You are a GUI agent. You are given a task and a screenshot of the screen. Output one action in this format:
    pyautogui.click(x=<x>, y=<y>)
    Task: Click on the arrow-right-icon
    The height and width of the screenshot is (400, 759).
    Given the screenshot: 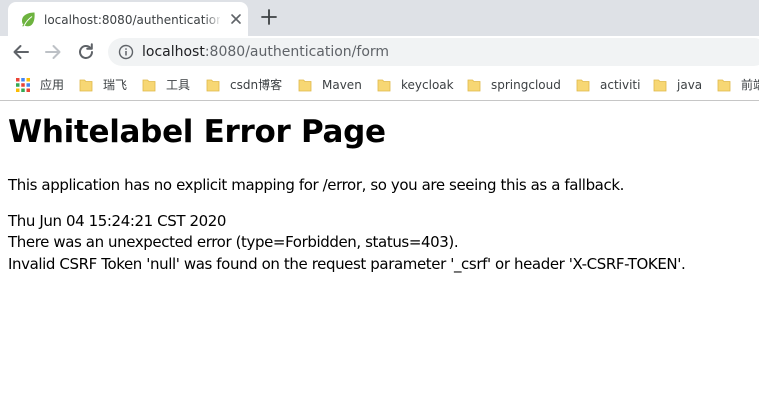 What is the action you would take?
    pyautogui.click(x=53, y=52)
    